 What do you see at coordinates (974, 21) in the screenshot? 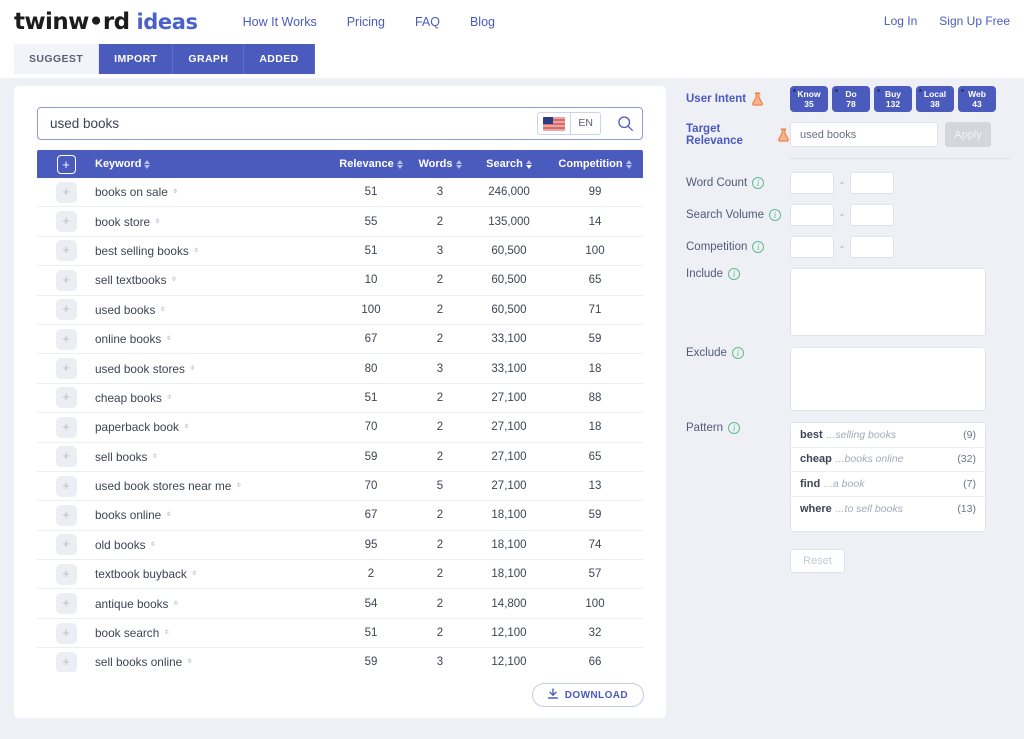
I see `signup-link: Sign Up Free` at bounding box center [974, 21].